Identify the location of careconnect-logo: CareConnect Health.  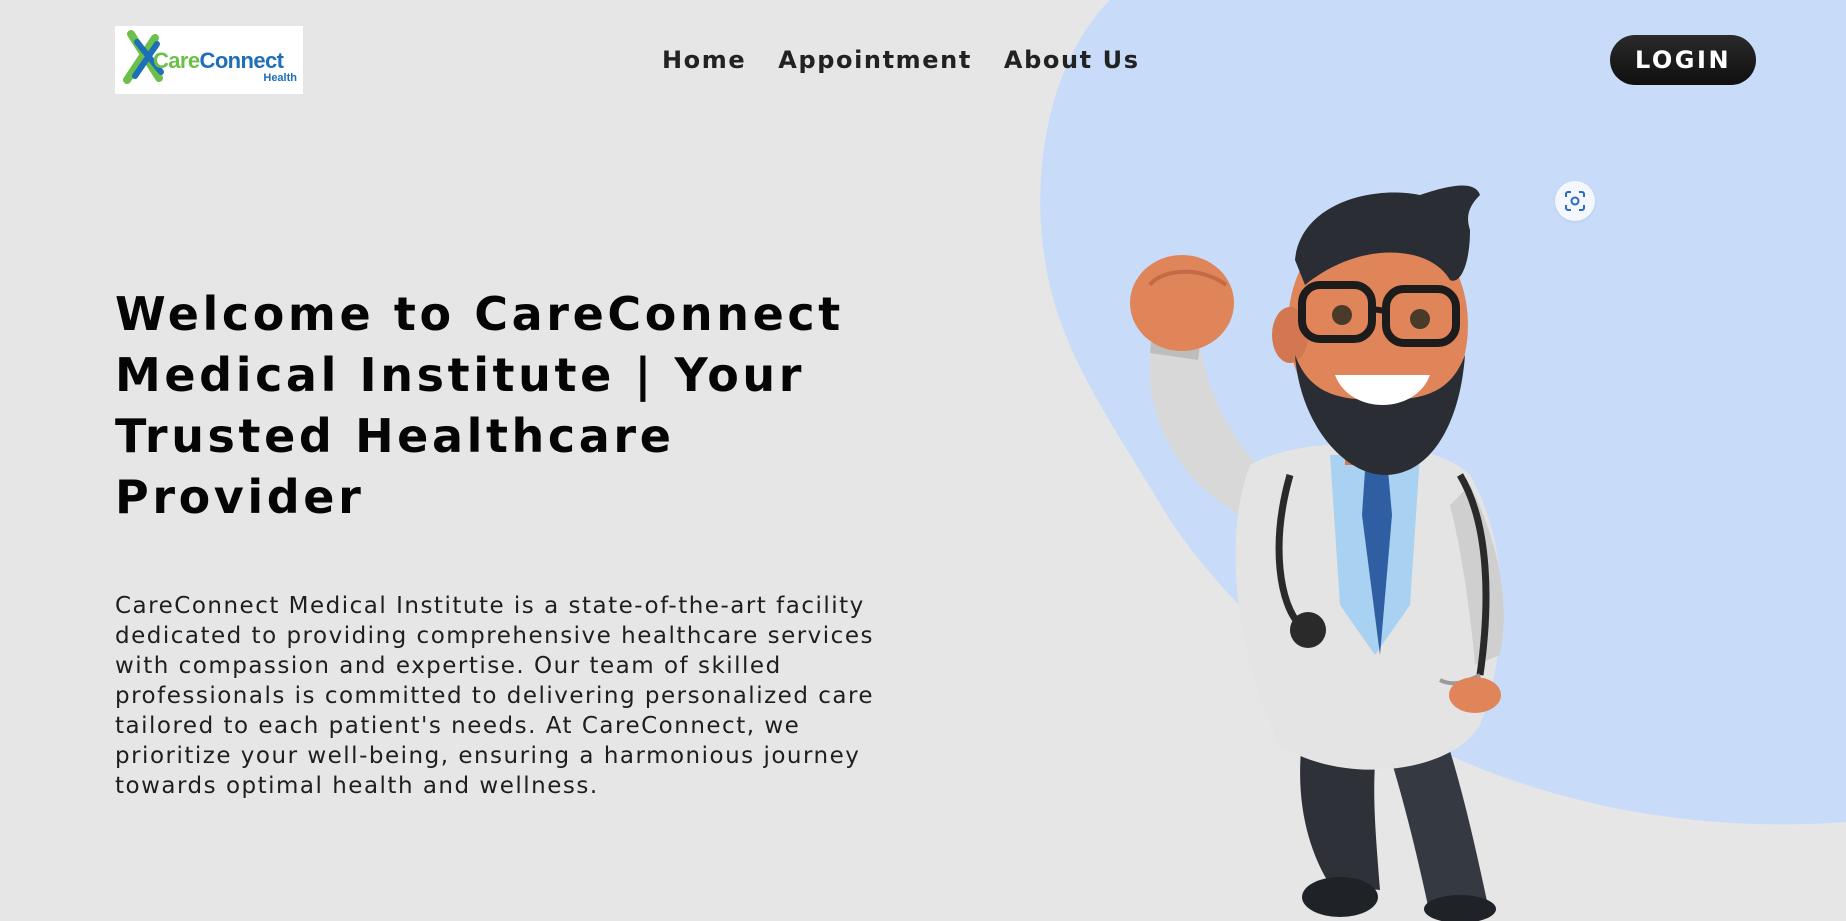
(209, 60).